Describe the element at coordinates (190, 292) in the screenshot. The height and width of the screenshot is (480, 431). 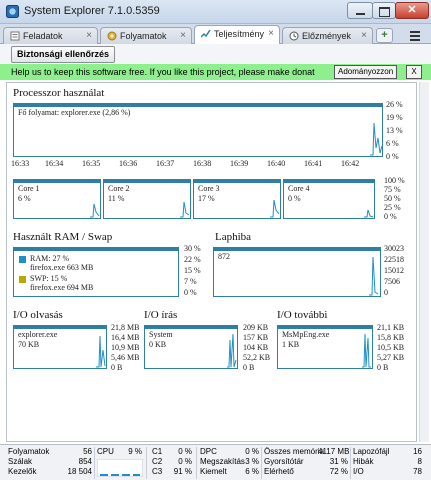
I see `ram-y-tick: 0 %` at that location.